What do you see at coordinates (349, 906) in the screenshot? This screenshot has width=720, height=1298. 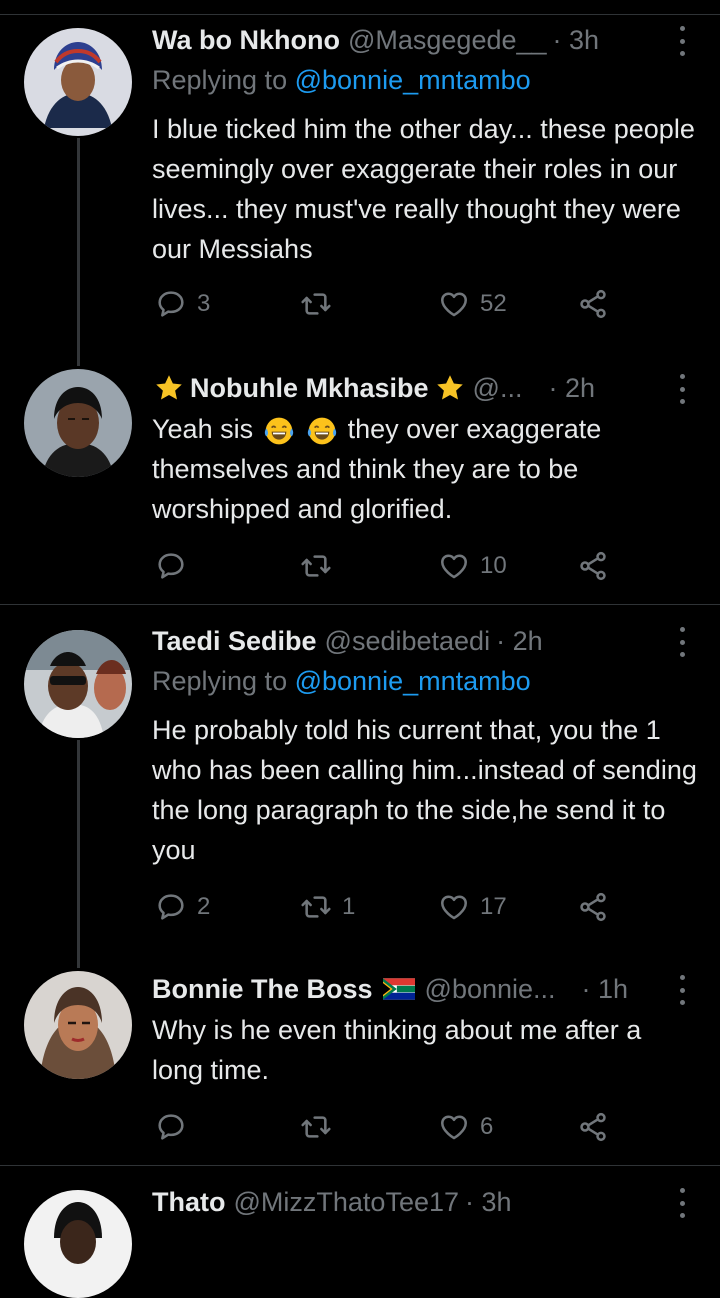 I see `retweet-count: 1` at bounding box center [349, 906].